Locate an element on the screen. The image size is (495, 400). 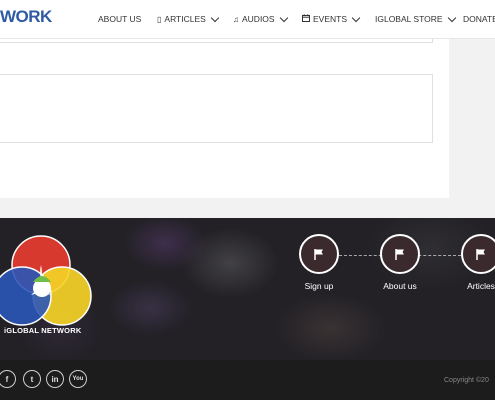
nav-about-us-label: ABOUT US is located at coordinates (120, 19).